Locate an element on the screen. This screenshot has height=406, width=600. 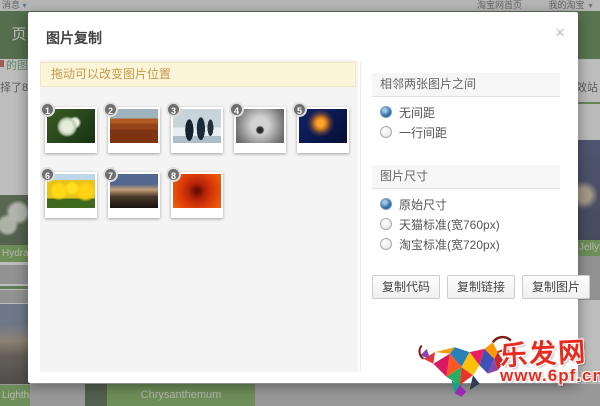
radio-label: 无间距 is located at coordinates (417, 112).